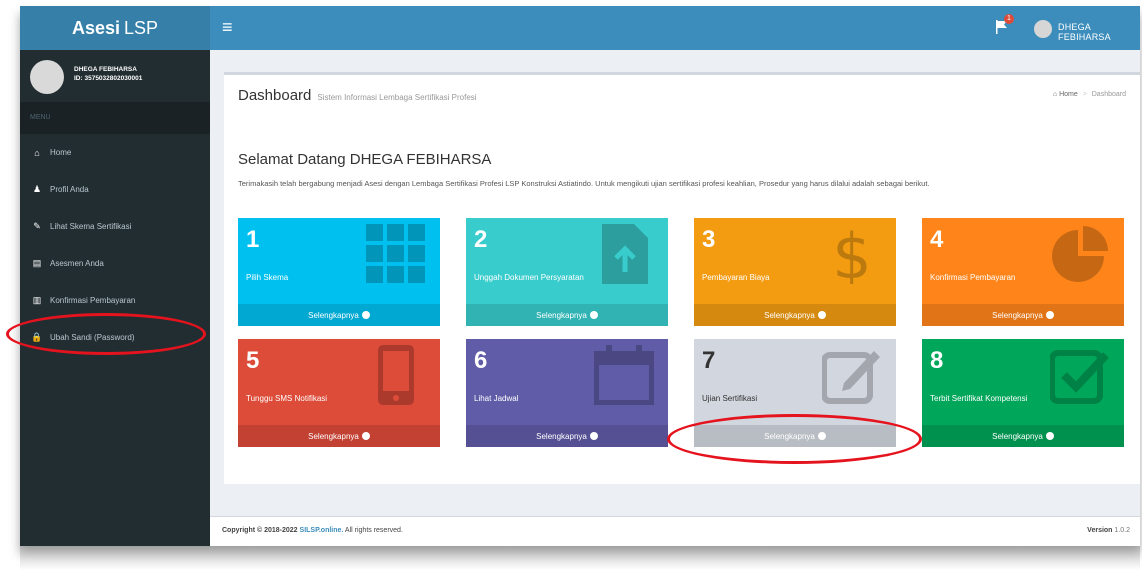 Image resolution: width=1142 pixels, height=575 pixels. What do you see at coordinates (260, 530) in the screenshot?
I see `copyright-prefix: Copyright © 2018-2022` at bounding box center [260, 530].